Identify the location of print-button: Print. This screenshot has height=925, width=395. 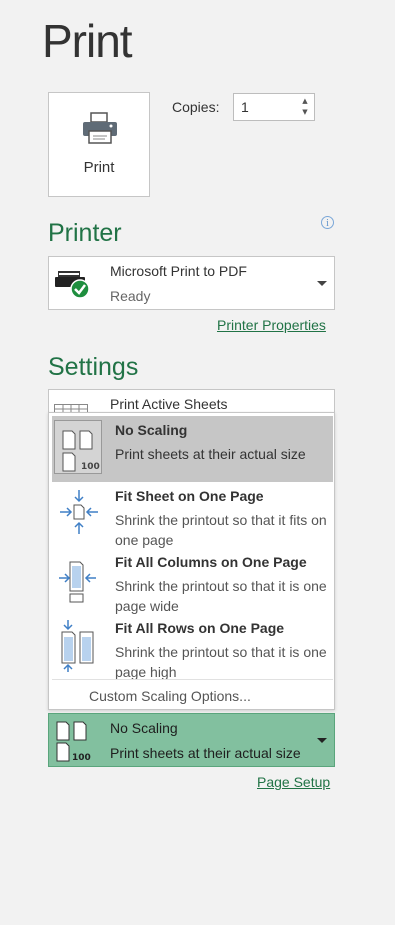
(99, 144).